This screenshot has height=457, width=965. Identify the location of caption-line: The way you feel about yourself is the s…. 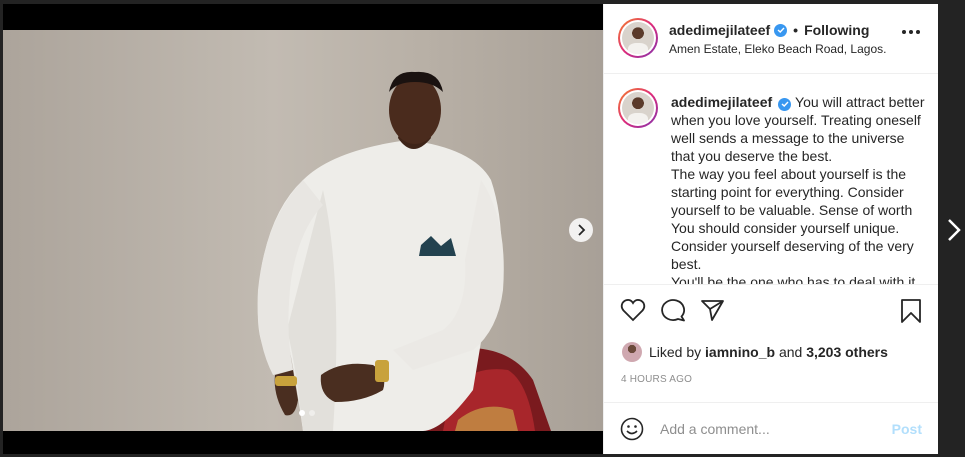
(792, 219).